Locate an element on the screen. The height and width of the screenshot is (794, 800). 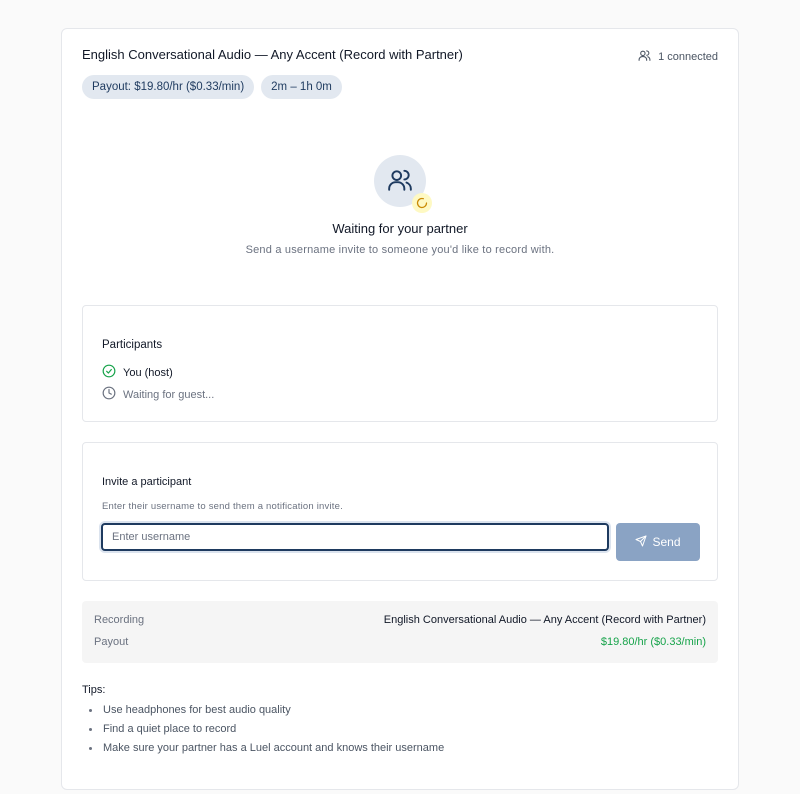
send-label: Send is located at coordinates (666, 542).